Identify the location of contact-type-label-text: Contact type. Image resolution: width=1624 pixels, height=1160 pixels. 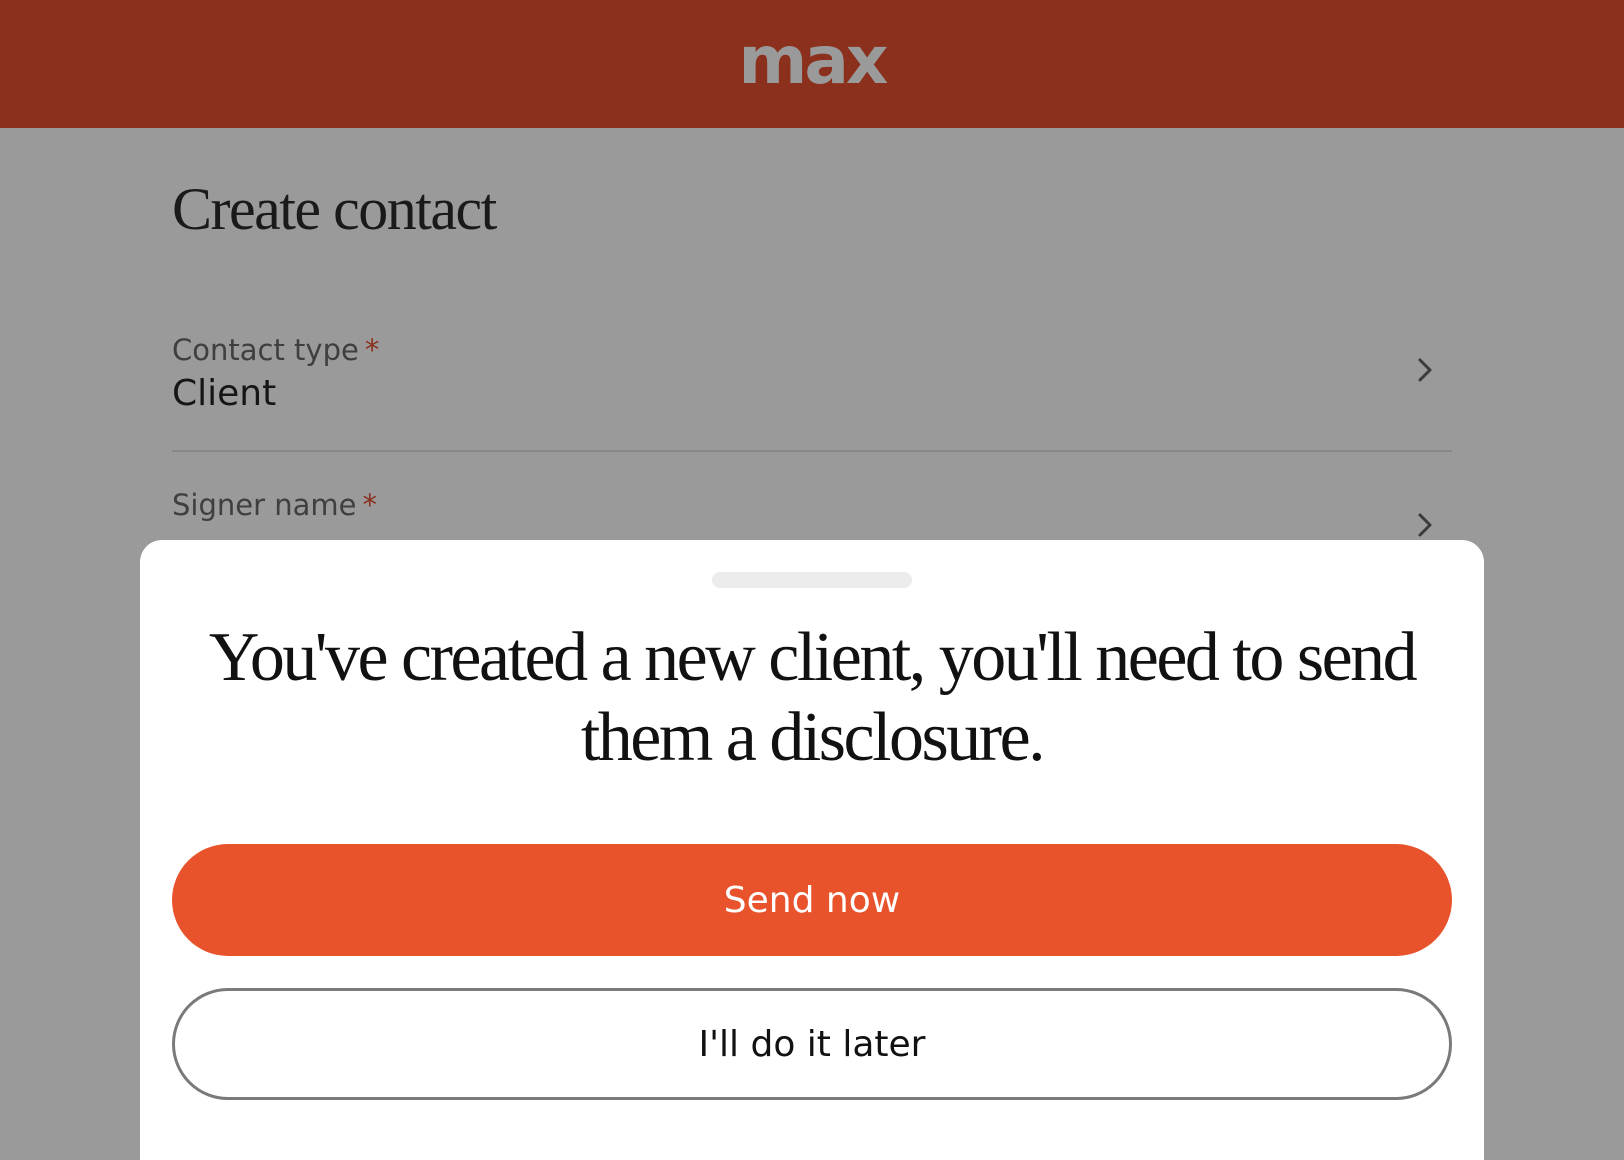
(265, 350).